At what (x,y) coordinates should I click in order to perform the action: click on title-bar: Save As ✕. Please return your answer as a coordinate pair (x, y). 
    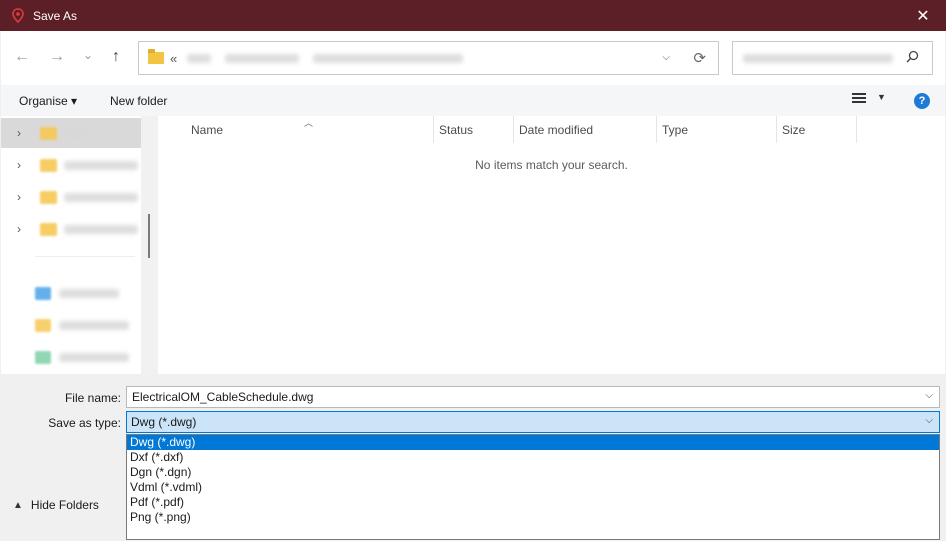
    Looking at the image, I should click on (473, 15).